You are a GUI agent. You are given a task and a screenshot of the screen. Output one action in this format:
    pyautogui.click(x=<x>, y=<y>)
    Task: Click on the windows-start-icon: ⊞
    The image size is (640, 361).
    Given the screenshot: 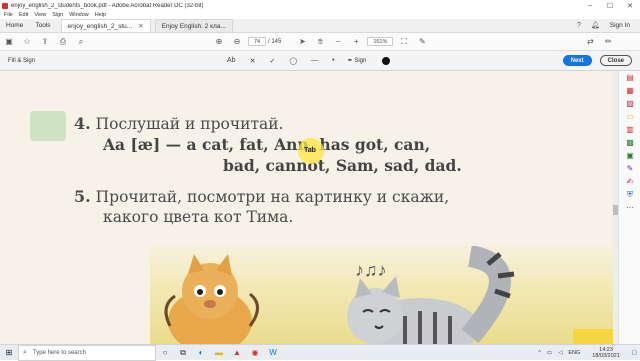 What is the action you would take?
    pyautogui.click(x=9, y=353)
    